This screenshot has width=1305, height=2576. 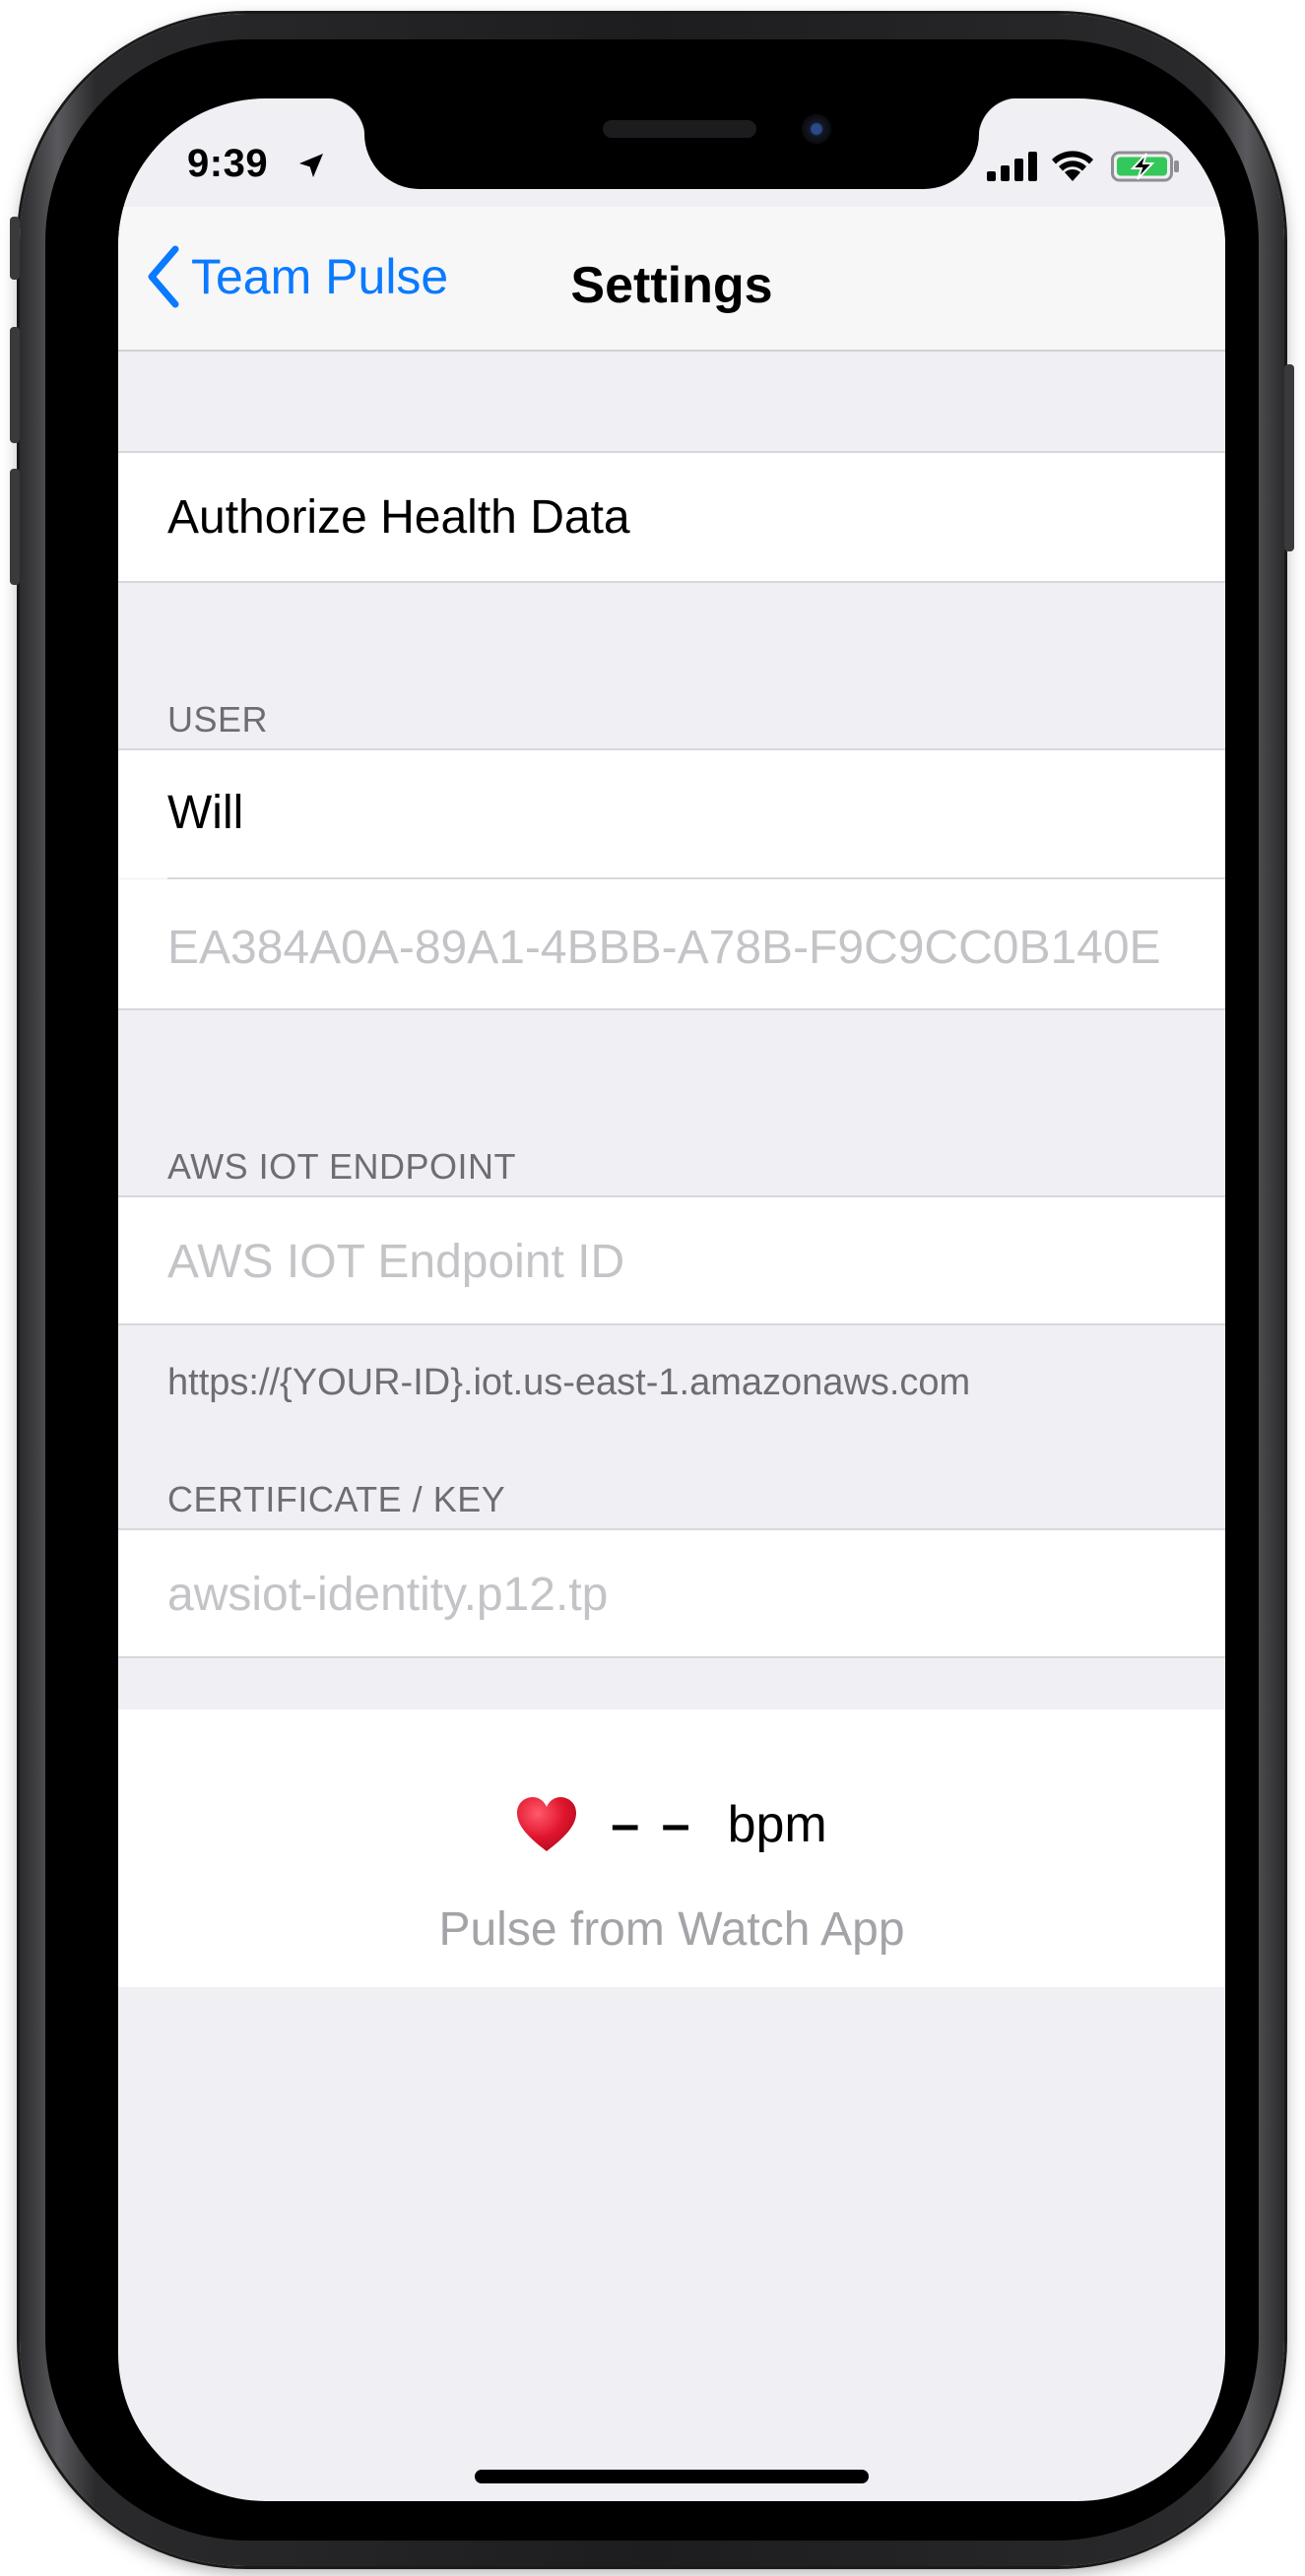 I want to click on pulse-readout: – – bpm, so click(x=671, y=1824).